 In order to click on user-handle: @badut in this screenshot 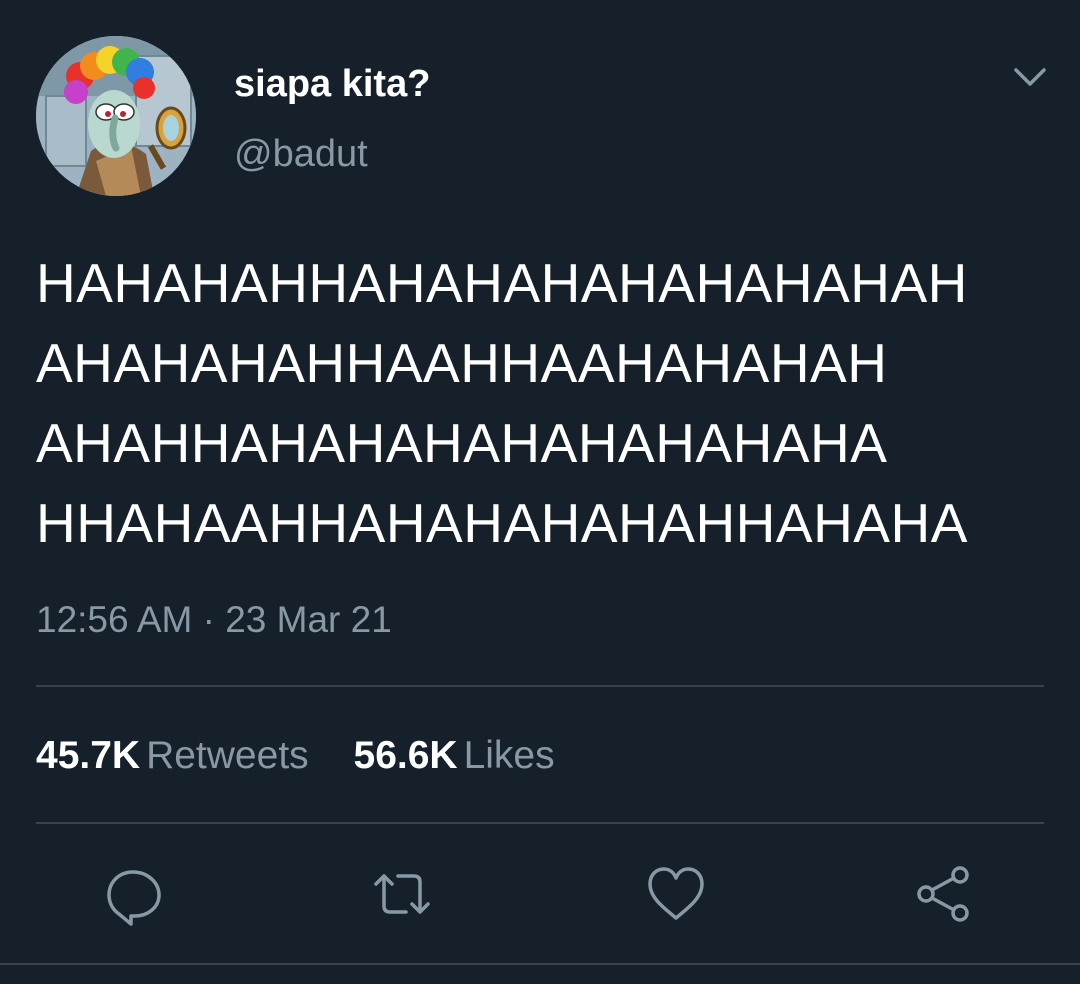, I will do `click(301, 154)`.